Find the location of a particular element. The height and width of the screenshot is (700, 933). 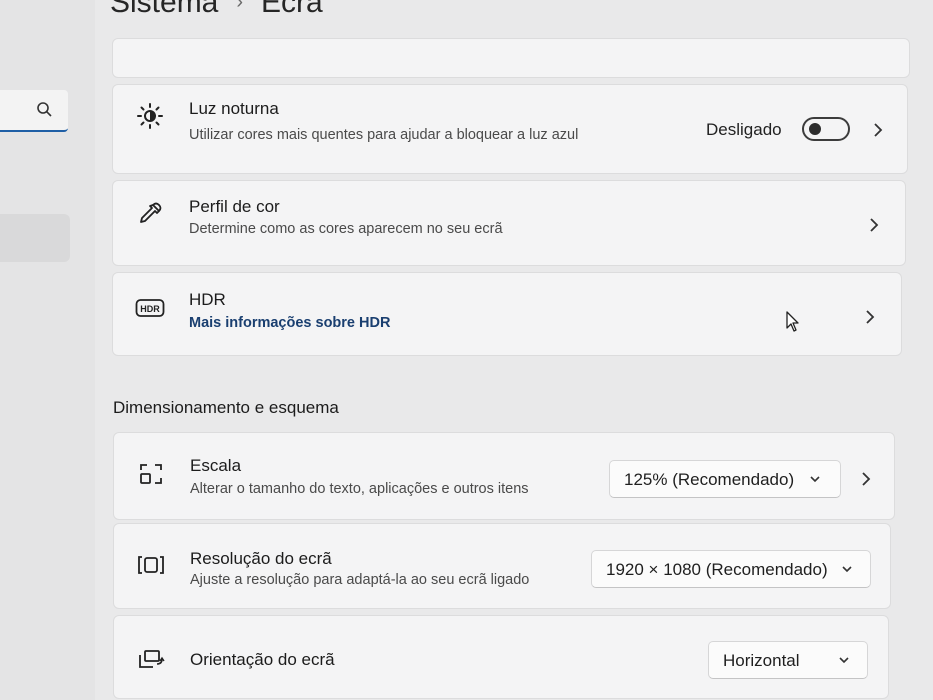

breadcrumb: Sistema › Ecrã is located at coordinates (216, 10).